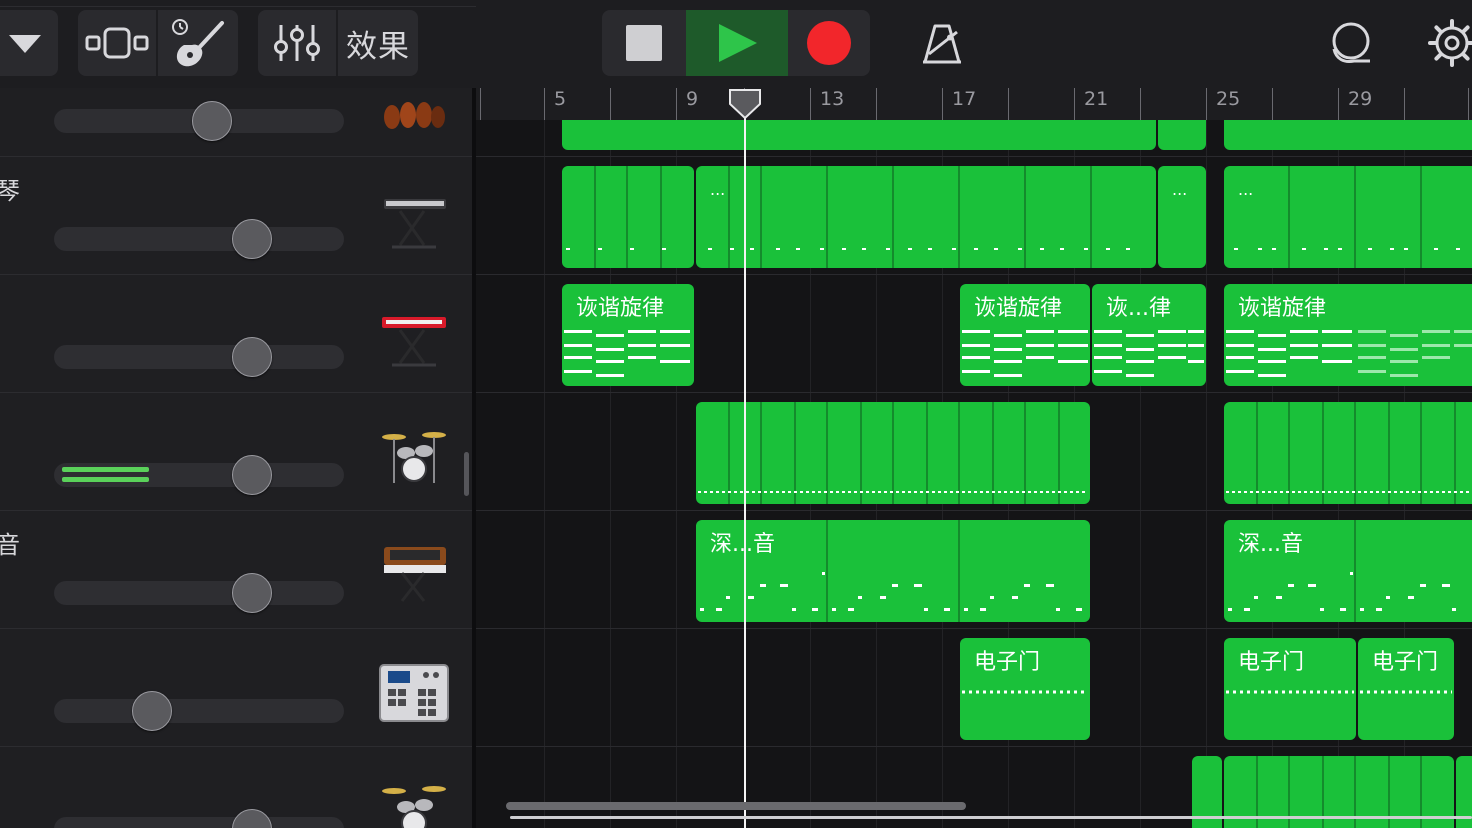  I want to click on track-header-4: 音, so click(238, 569).